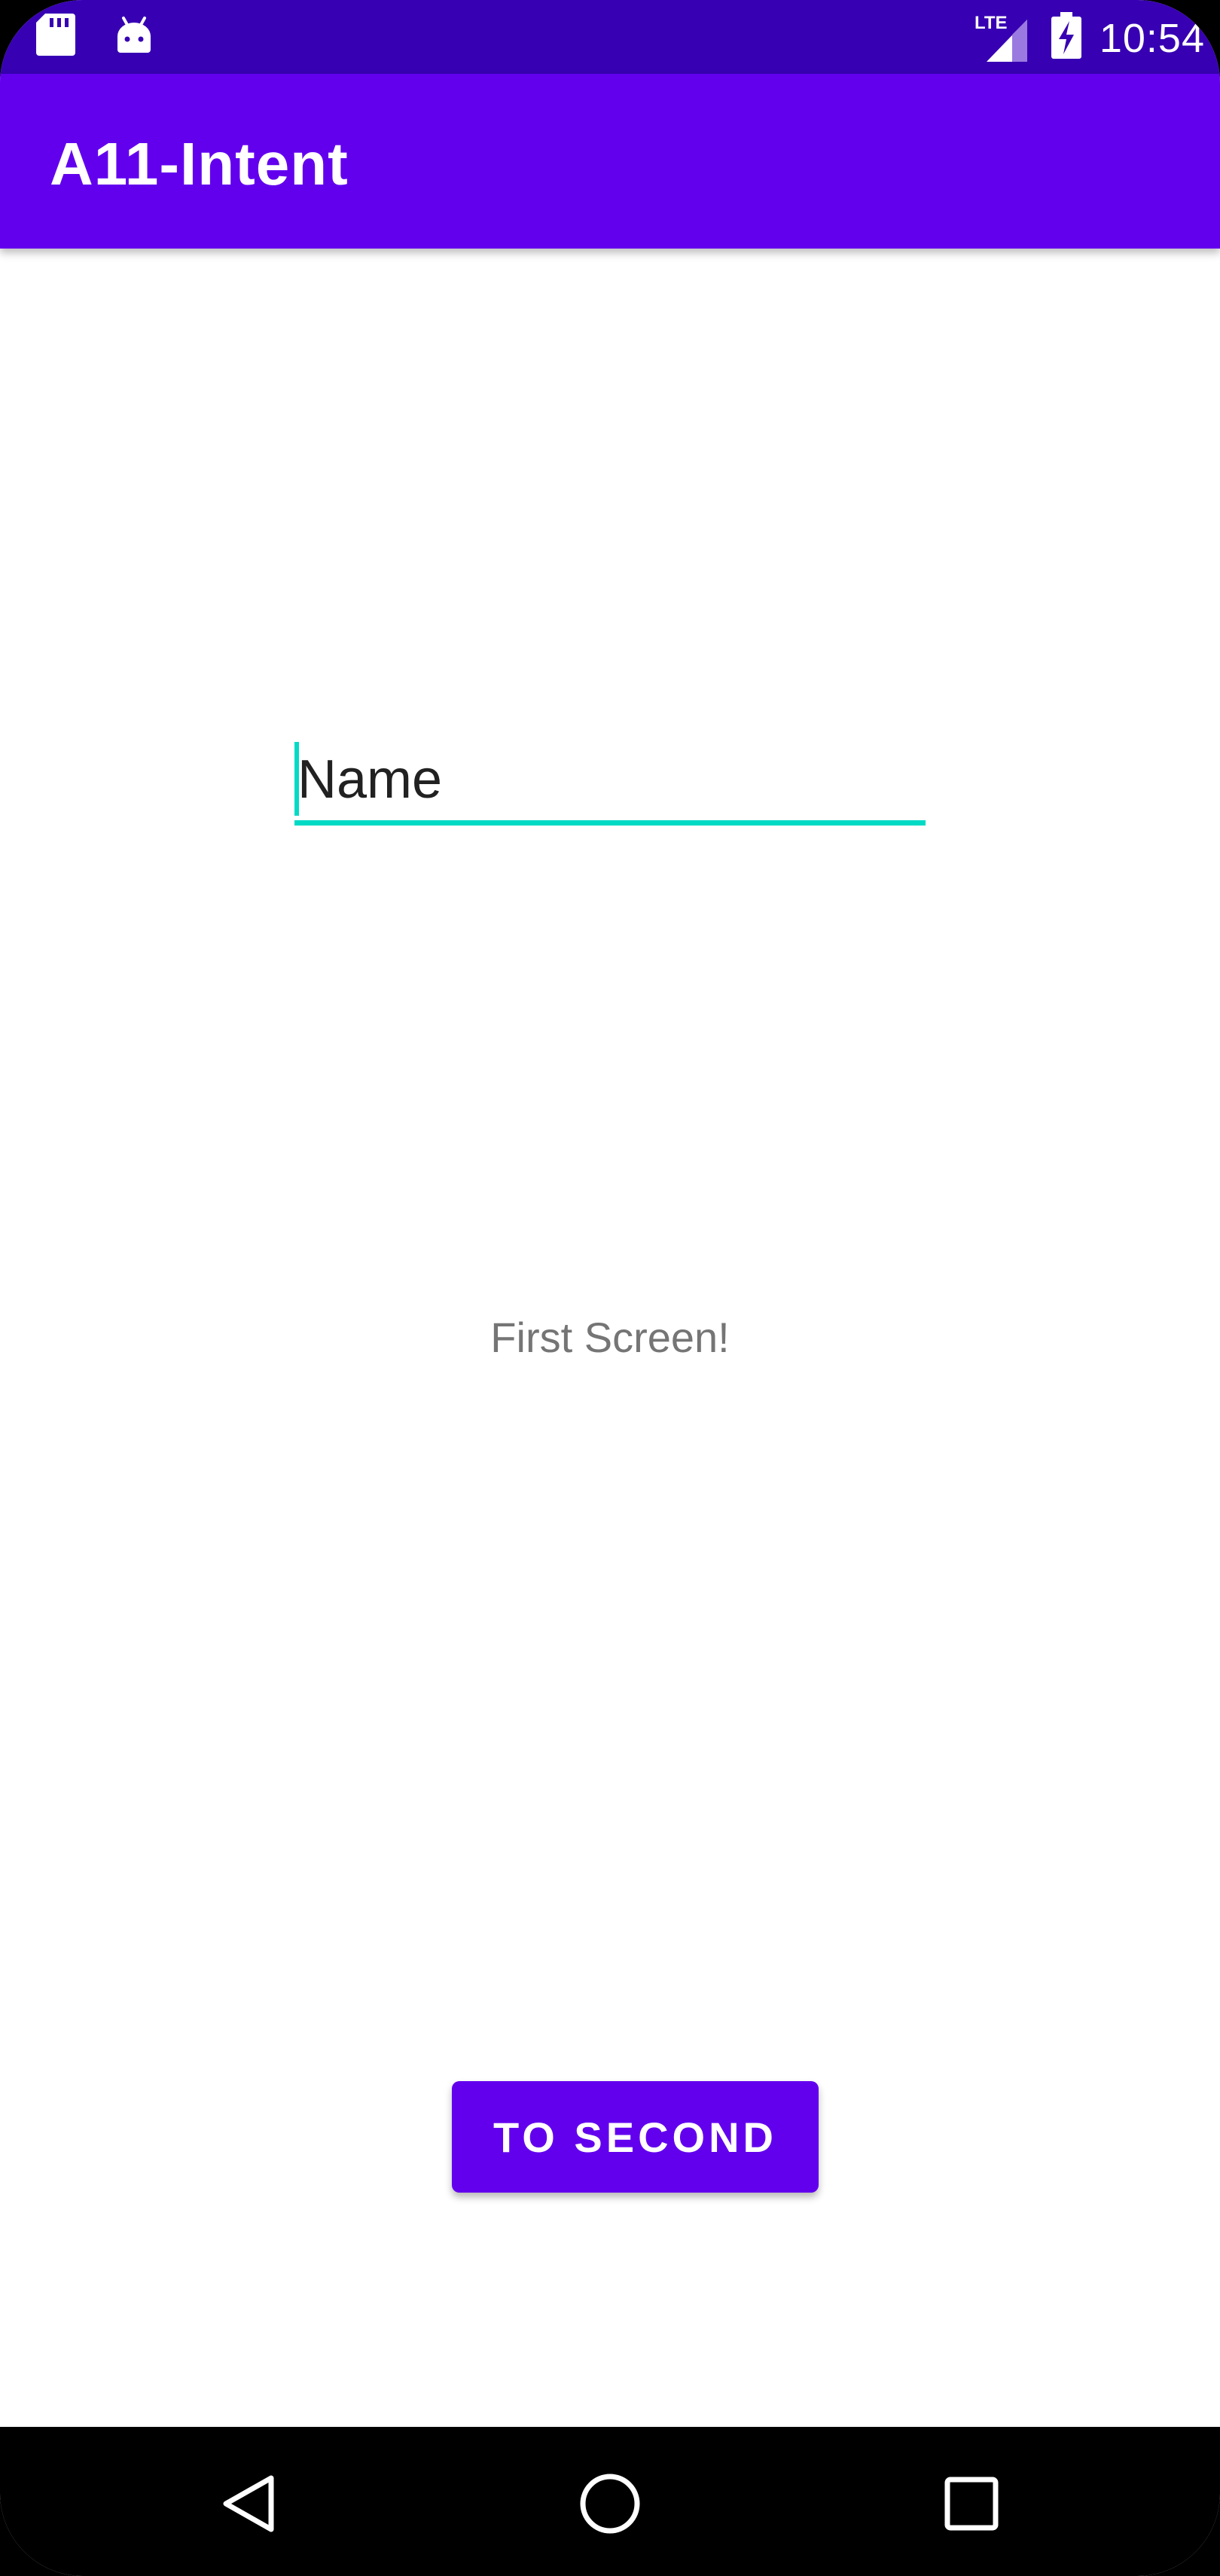 The width and height of the screenshot is (1220, 2576). Describe the element at coordinates (610, 162) in the screenshot. I see `app-bar: A11-Intent` at that location.